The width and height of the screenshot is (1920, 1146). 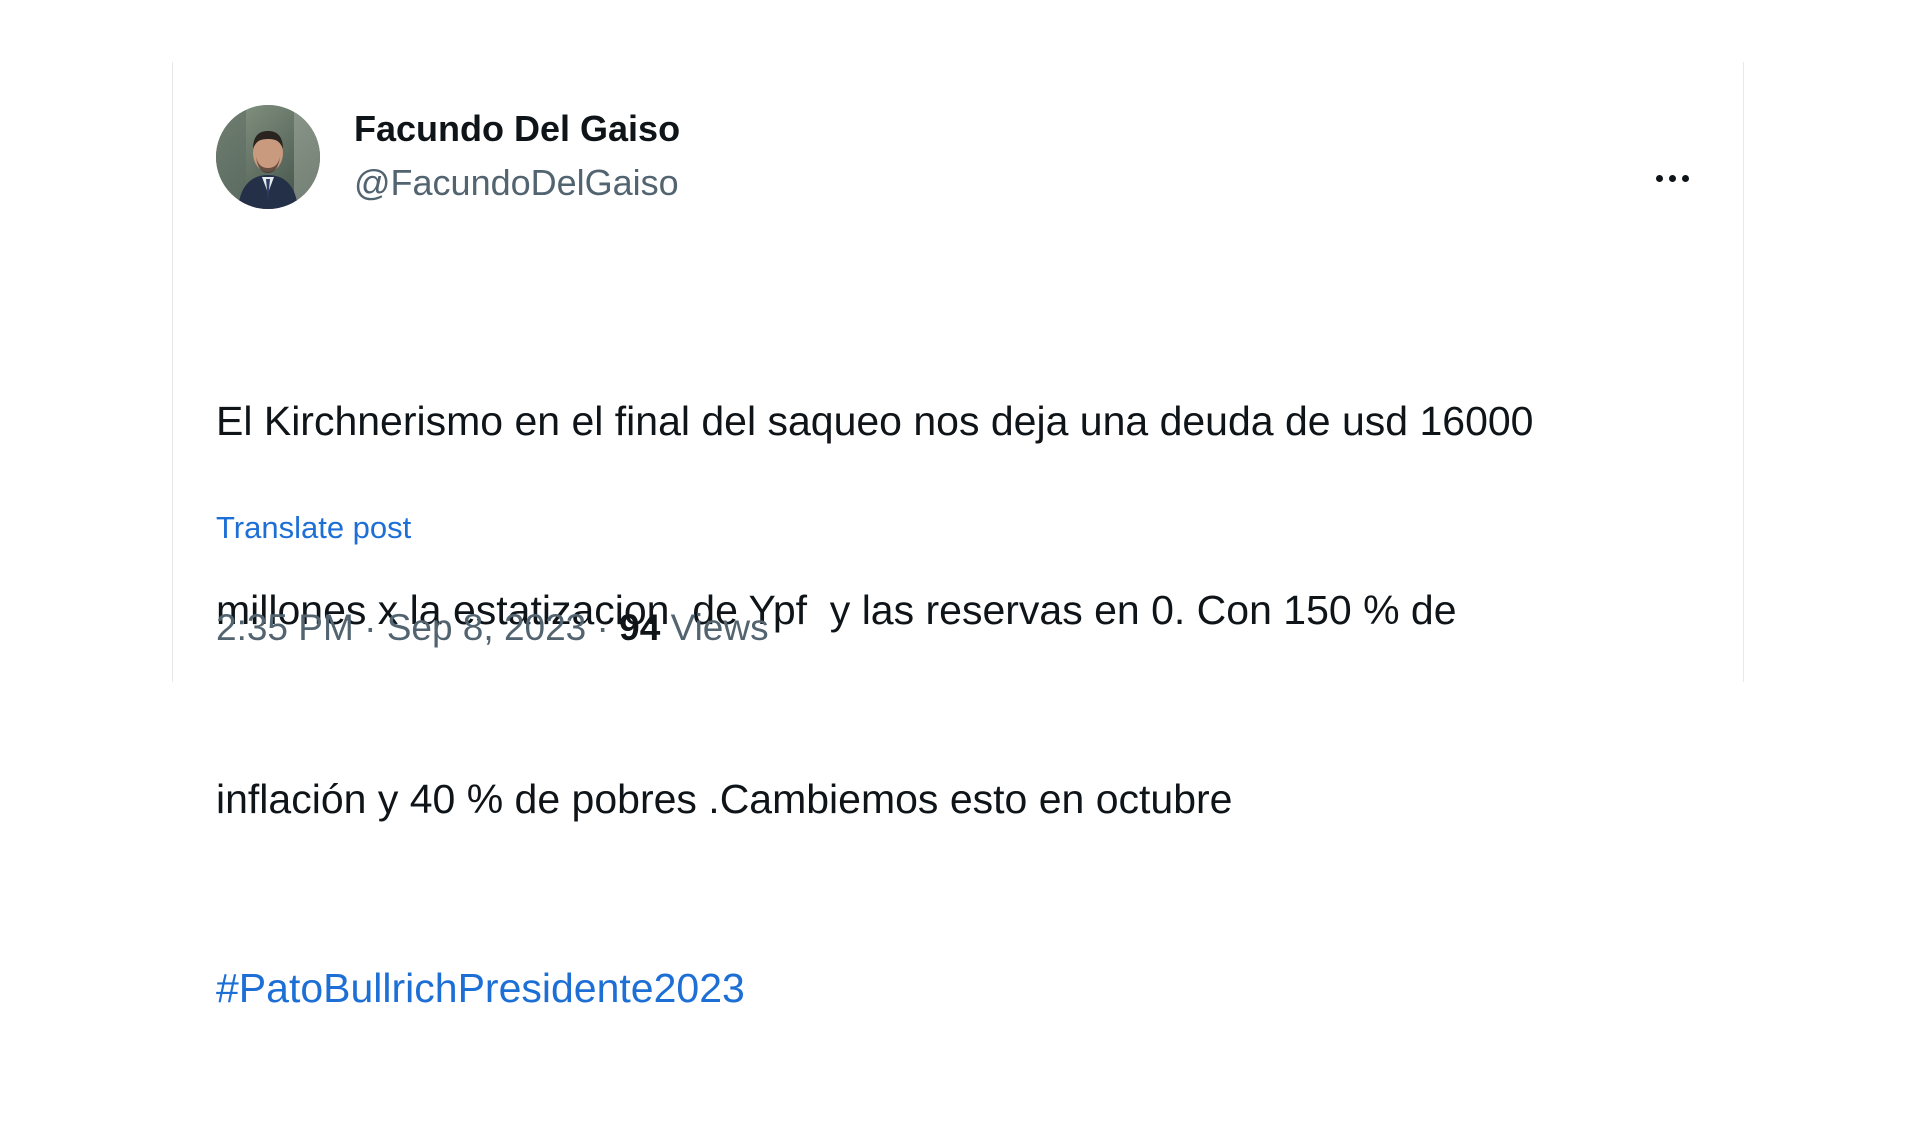 I want to click on views-count: 94, so click(x=640, y=627).